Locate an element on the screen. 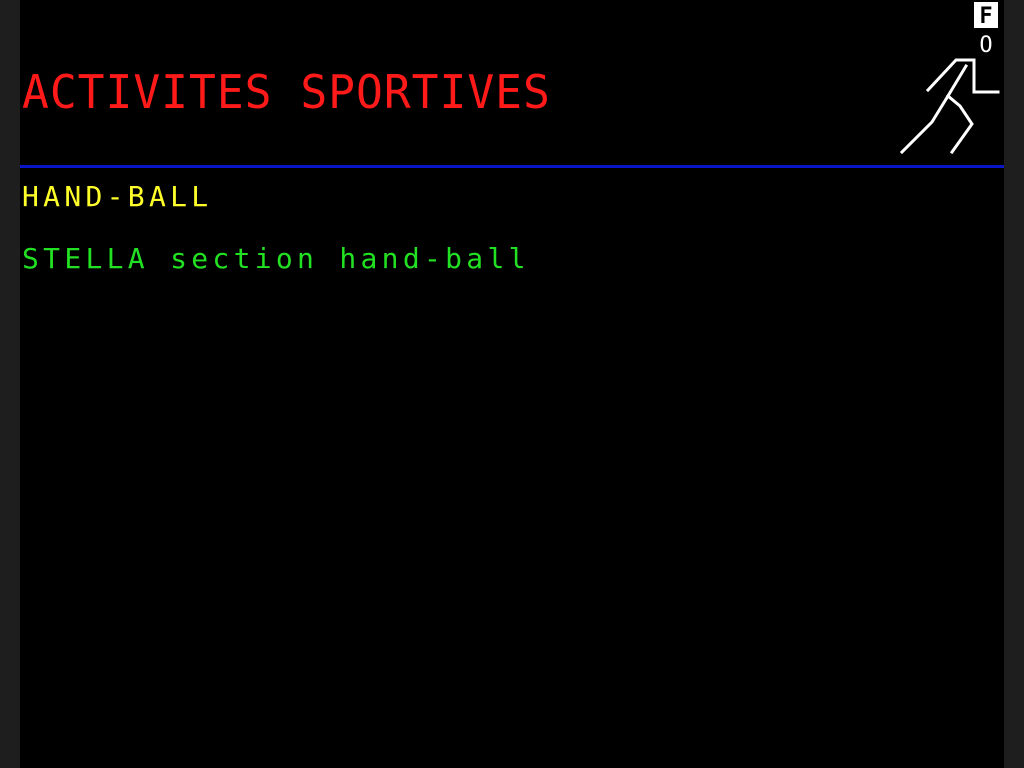  list-item: STELLA section hand-ball is located at coordinates (276, 258).